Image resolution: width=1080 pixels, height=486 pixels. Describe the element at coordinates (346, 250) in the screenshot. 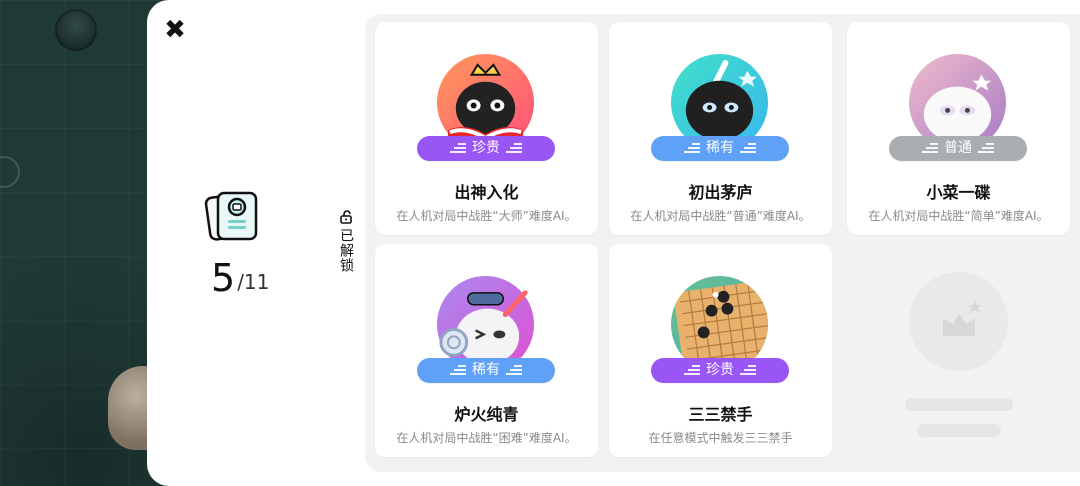

I see `unlocked-tab-label: 已解锁` at that location.